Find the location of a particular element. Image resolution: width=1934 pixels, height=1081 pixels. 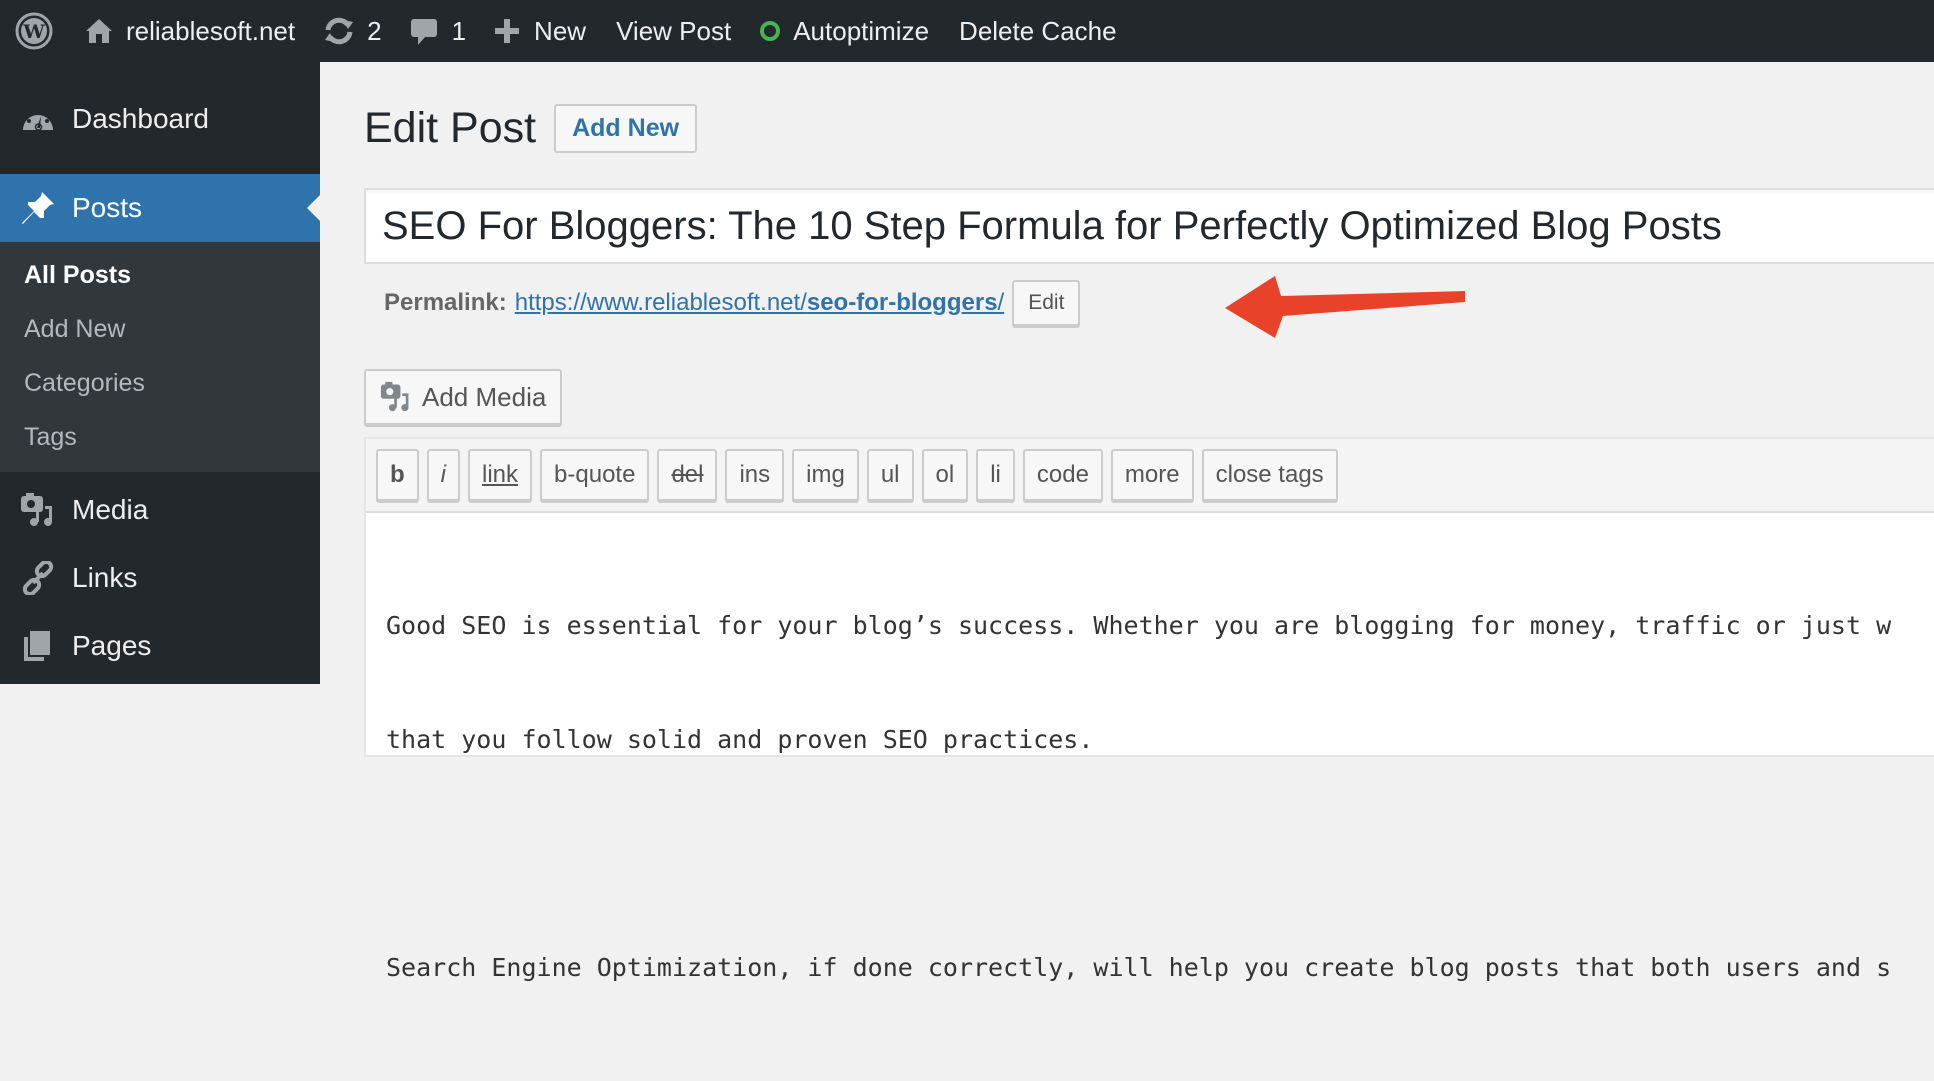

qt-code-button: code is located at coordinates (1063, 475).